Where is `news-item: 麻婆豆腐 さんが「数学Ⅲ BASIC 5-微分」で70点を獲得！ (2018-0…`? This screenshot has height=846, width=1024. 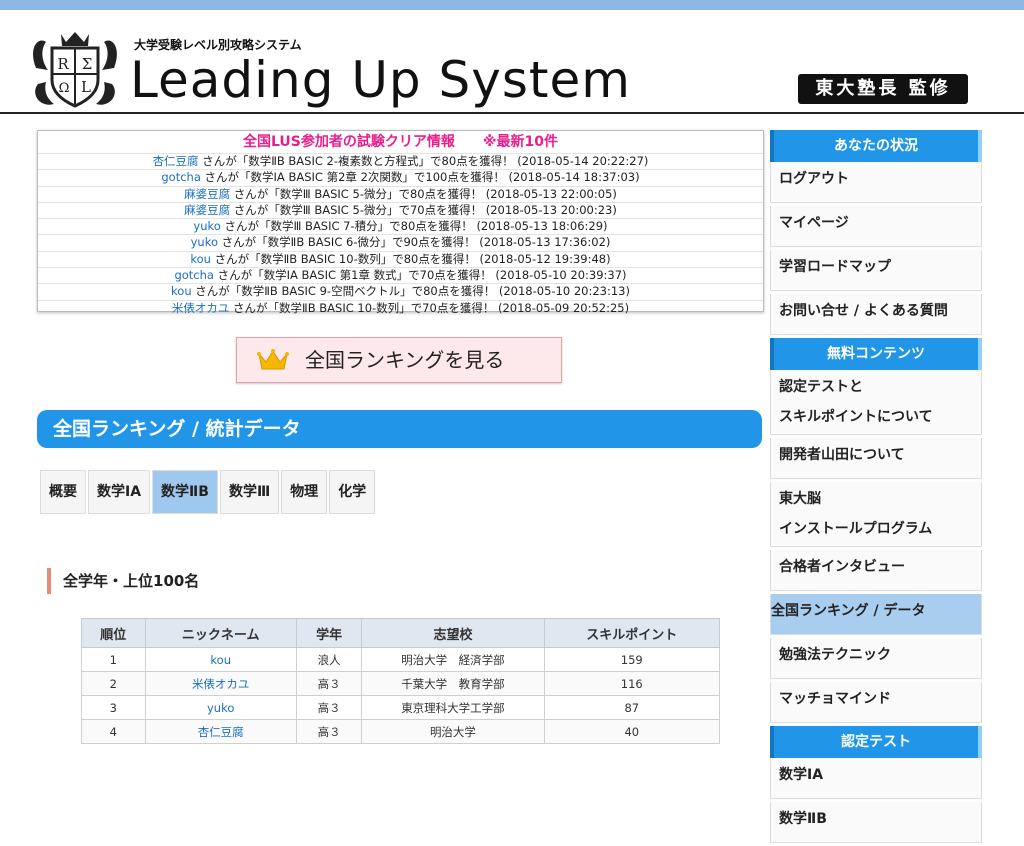 news-item: 麻婆豆腐 さんが「数学Ⅲ BASIC 5-微分」で70点を獲得！ (2018-0… is located at coordinates (400, 209).